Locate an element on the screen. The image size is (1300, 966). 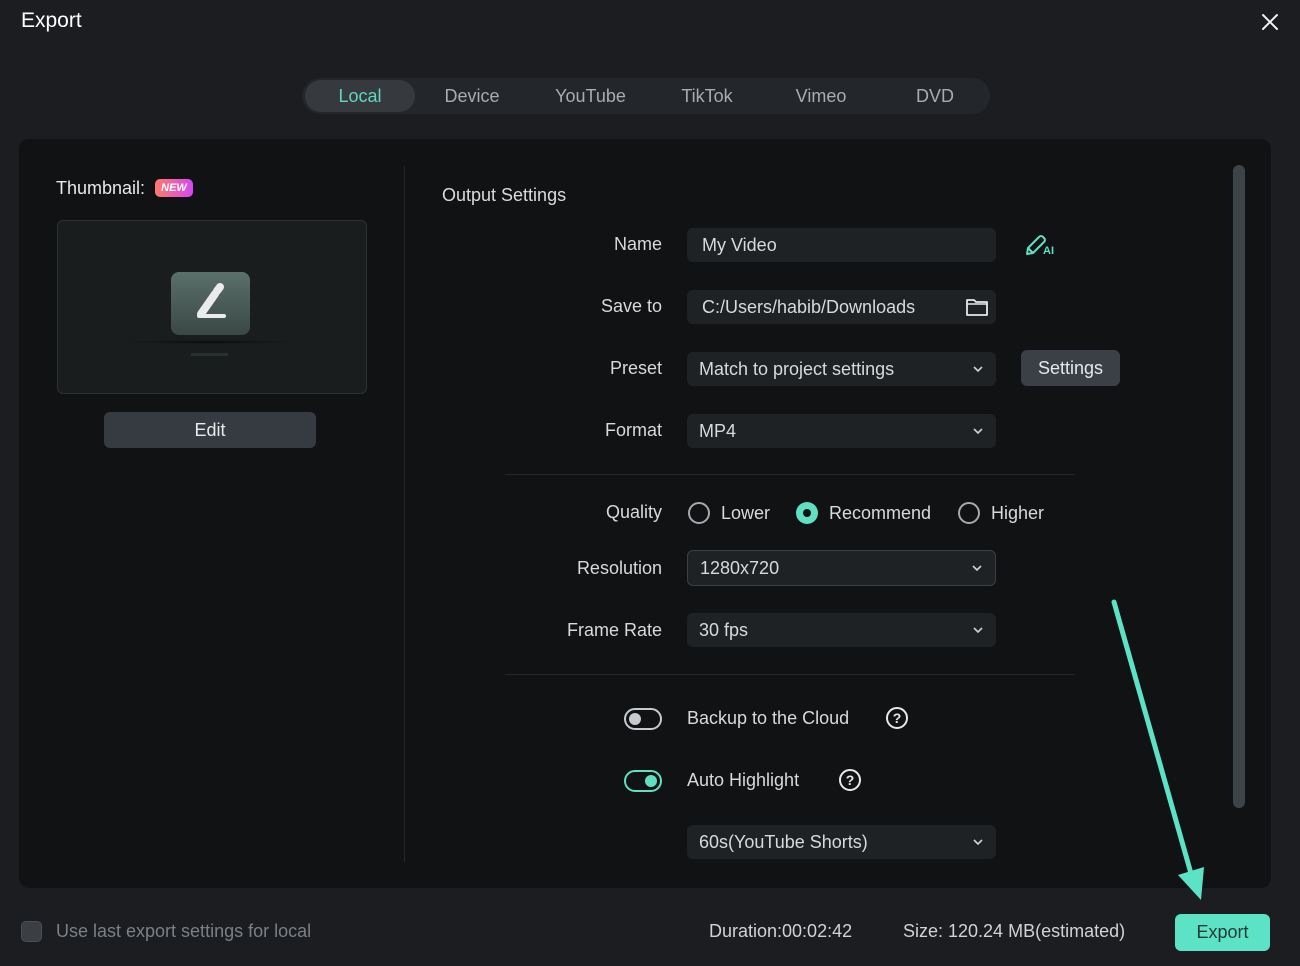
frame-rate-label: Frame Rate is located at coordinates (614, 630).